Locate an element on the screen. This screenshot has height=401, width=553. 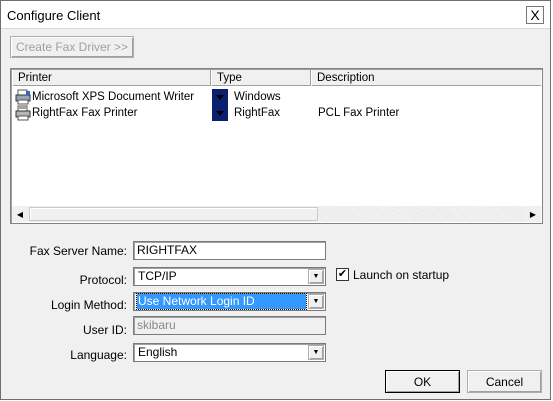
scroll-track is located at coordinates (421, 214).